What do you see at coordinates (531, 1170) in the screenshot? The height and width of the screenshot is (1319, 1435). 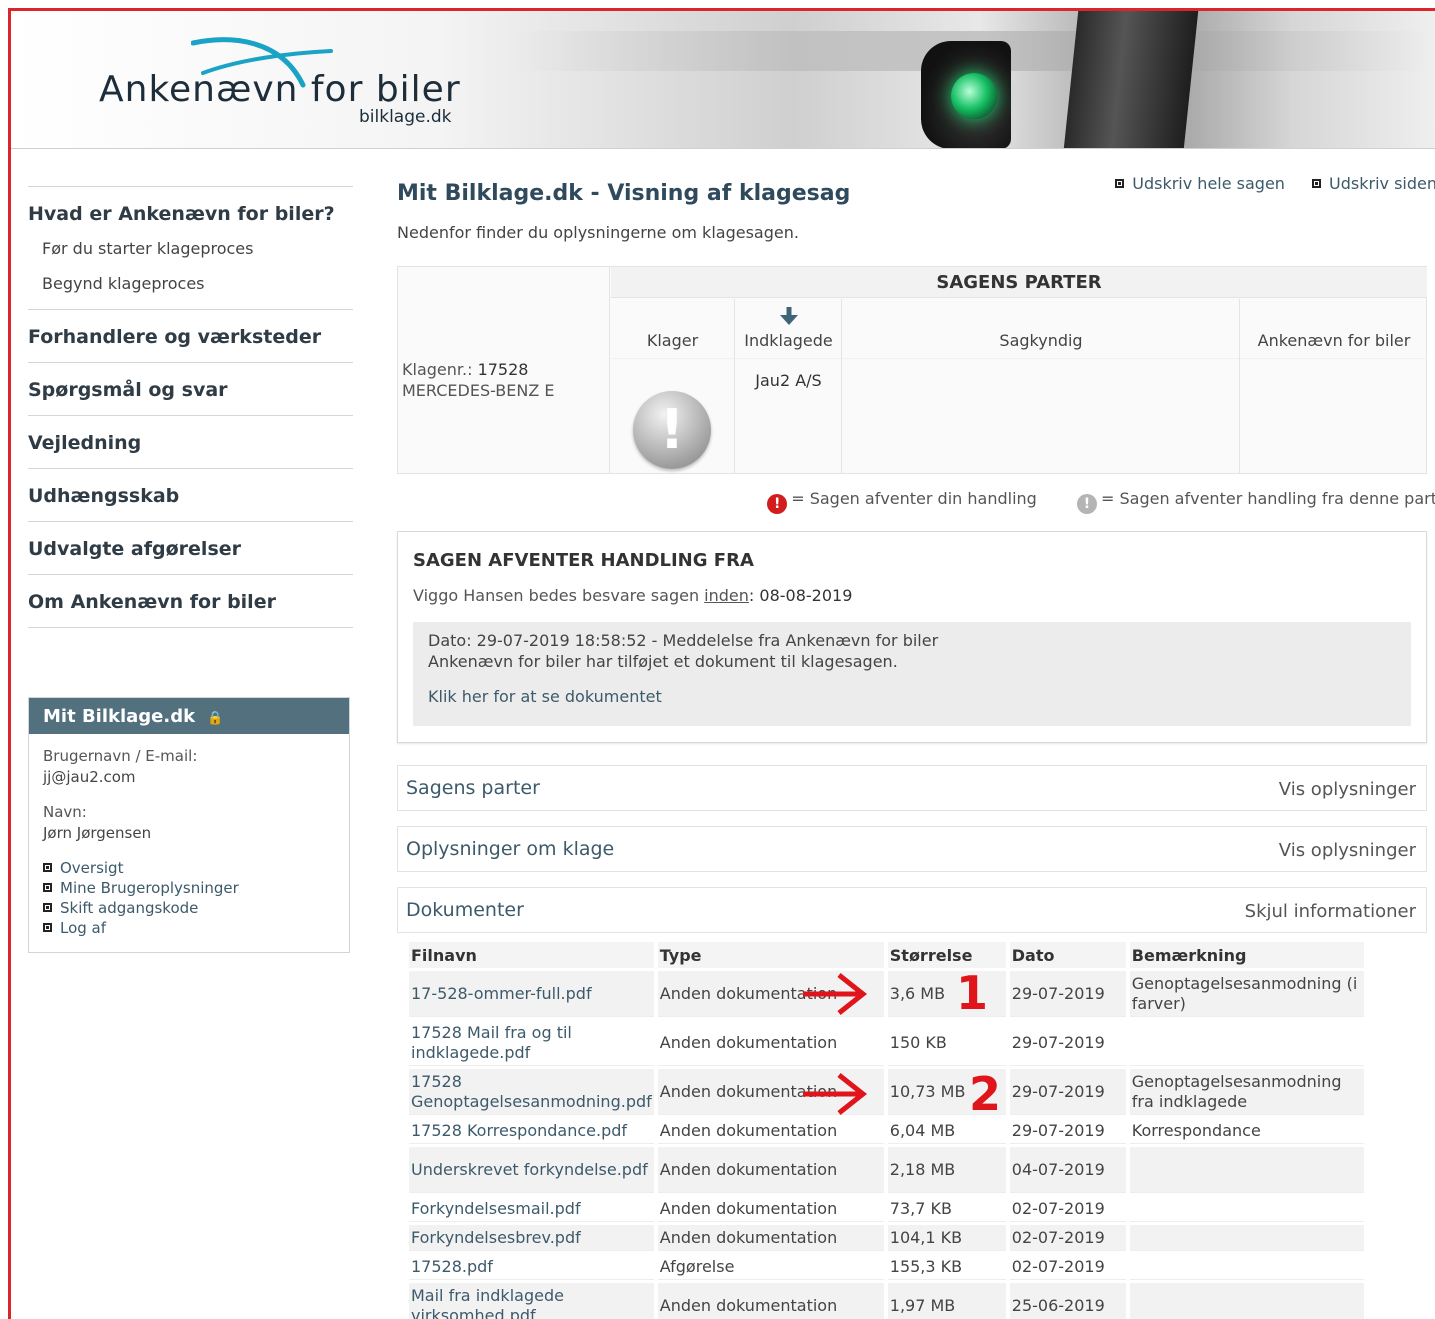 I see `file-link: Underskrevet forkyndelse.pdf` at bounding box center [531, 1170].